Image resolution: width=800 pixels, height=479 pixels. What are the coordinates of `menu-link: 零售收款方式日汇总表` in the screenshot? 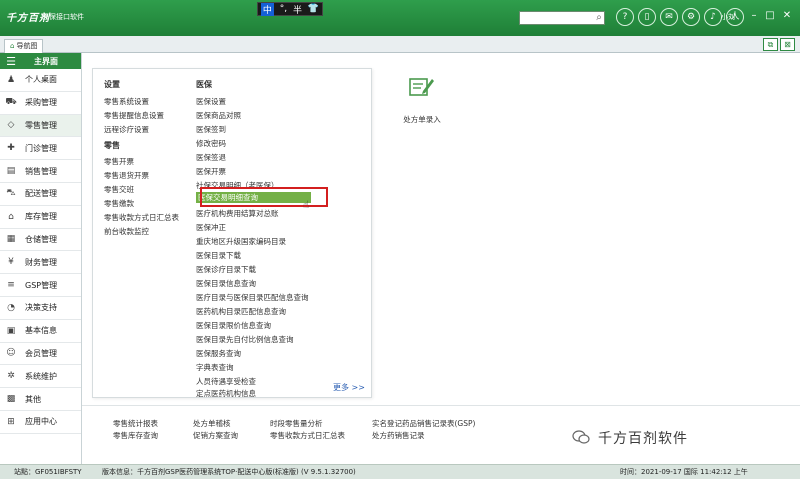 It's located at (141, 217).